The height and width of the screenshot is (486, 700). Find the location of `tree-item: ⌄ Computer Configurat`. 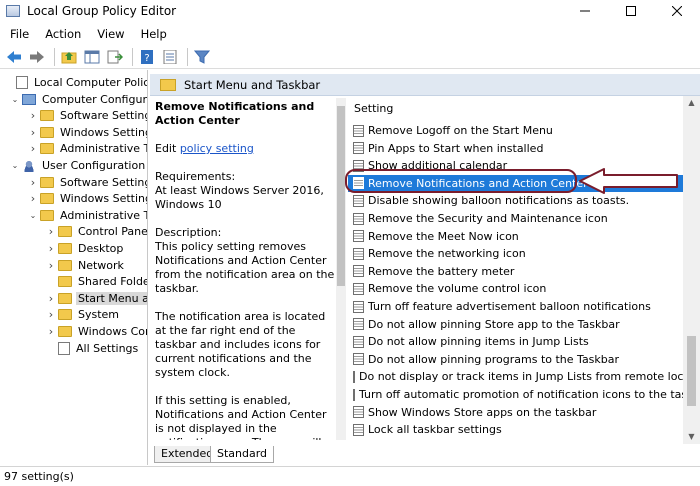

tree-item: ⌄ Computer Configurat is located at coordinates (79, 99).